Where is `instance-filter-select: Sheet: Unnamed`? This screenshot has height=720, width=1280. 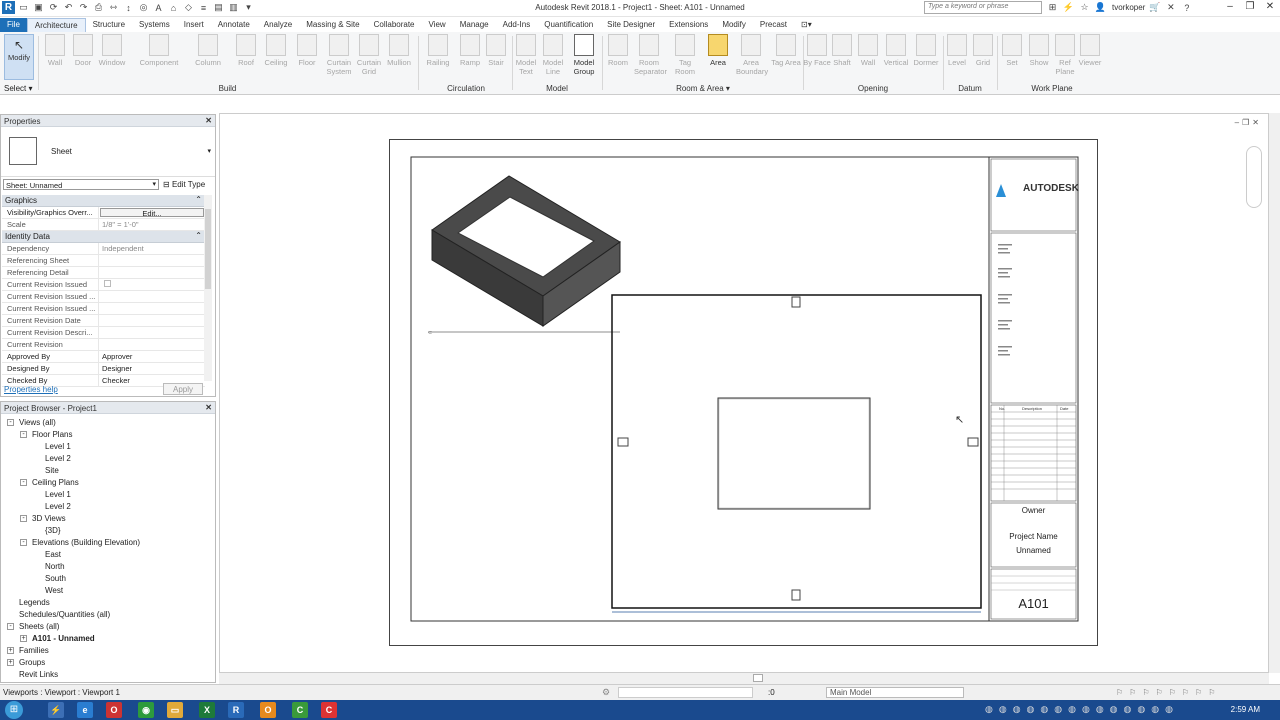 instance-filter-select: Sheet: Unnamed is located at coordinates (81, 184).